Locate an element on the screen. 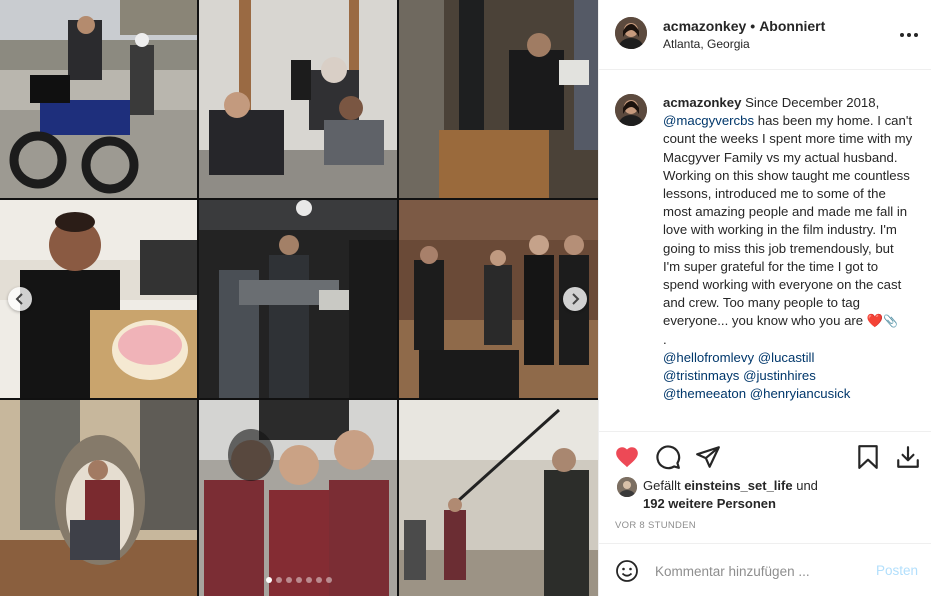 This screenshot has height=596, width=931. photo-chair is located at coordinates (98, 498).